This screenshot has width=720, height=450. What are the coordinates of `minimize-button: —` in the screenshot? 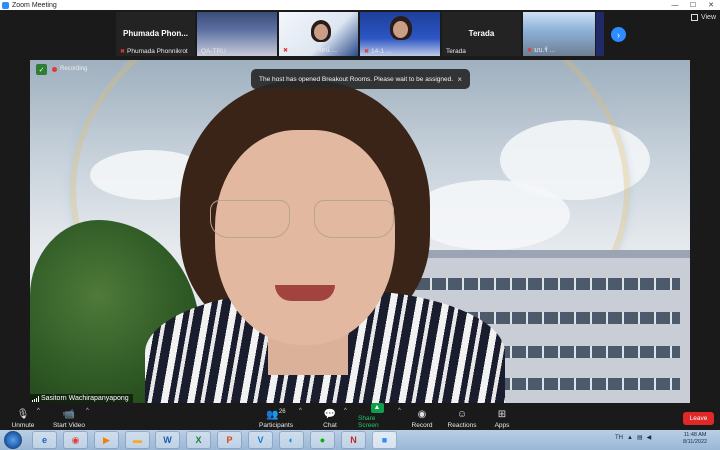 It's located at (675, 5).